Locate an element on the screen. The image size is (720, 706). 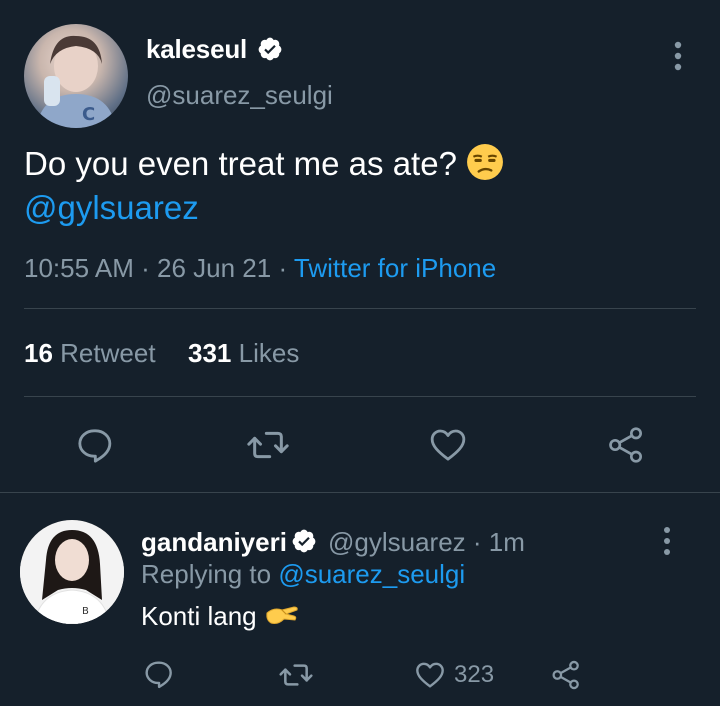
pinching-hand-emoji-icon is located at coordinates (282, 615).